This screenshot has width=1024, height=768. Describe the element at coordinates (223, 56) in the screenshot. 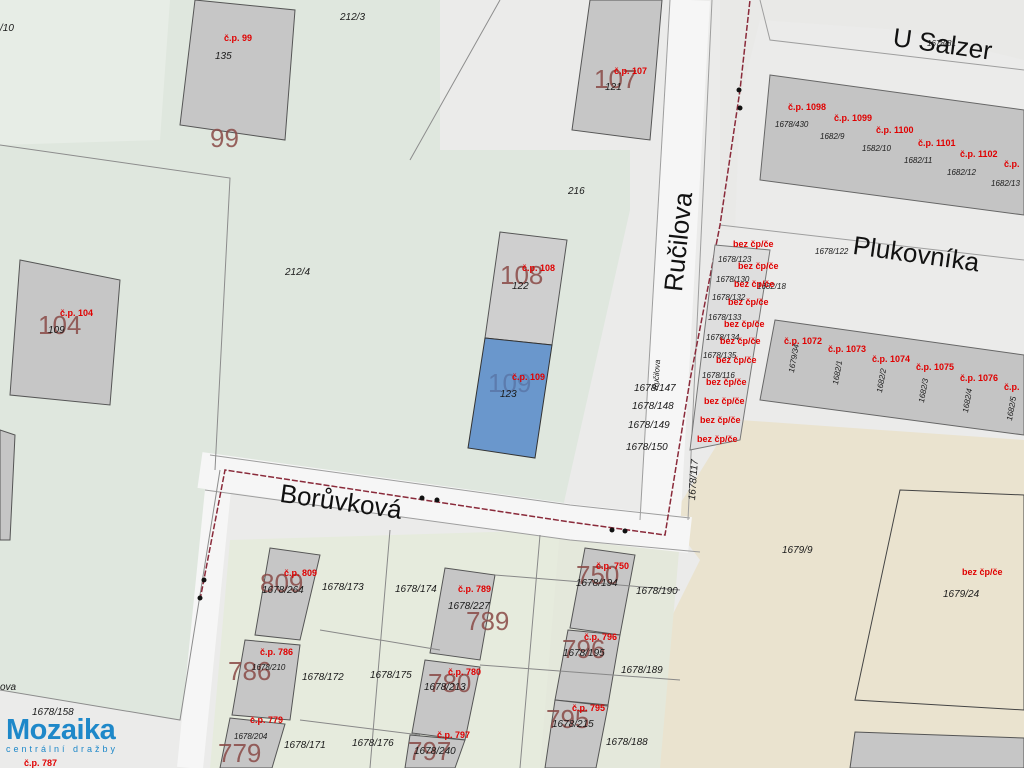

I see `parcel-label: 135` at that location.